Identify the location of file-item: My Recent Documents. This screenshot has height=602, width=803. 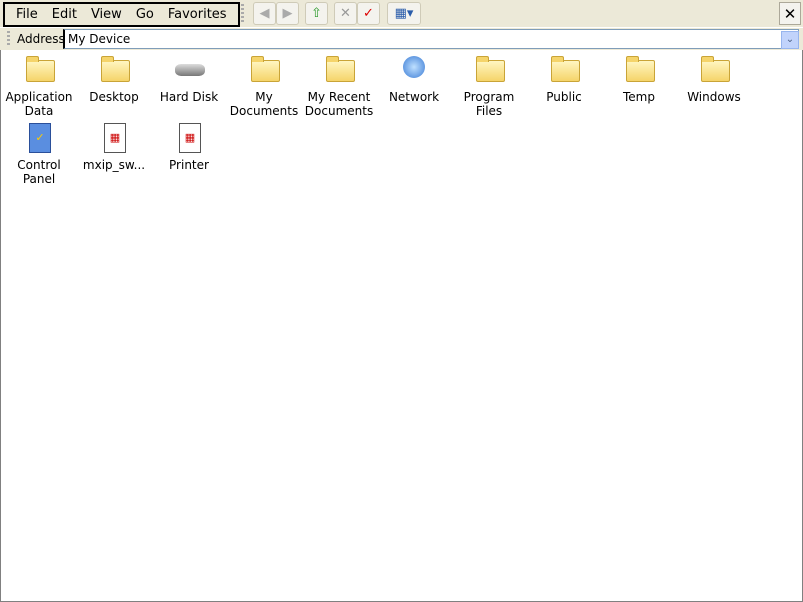
(339, 86).